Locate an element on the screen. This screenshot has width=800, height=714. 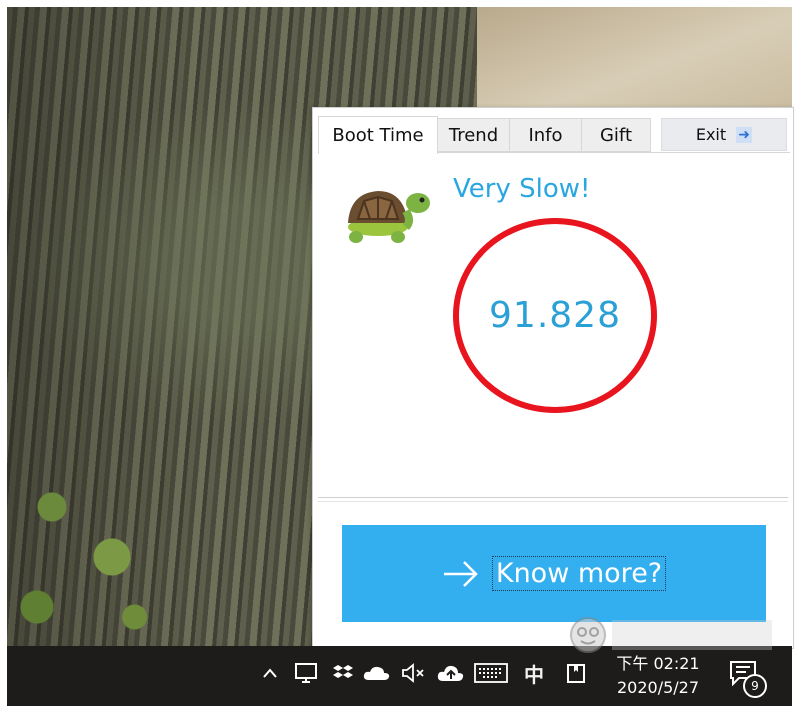
wallpaper-background is located at coordinates (634, 62).